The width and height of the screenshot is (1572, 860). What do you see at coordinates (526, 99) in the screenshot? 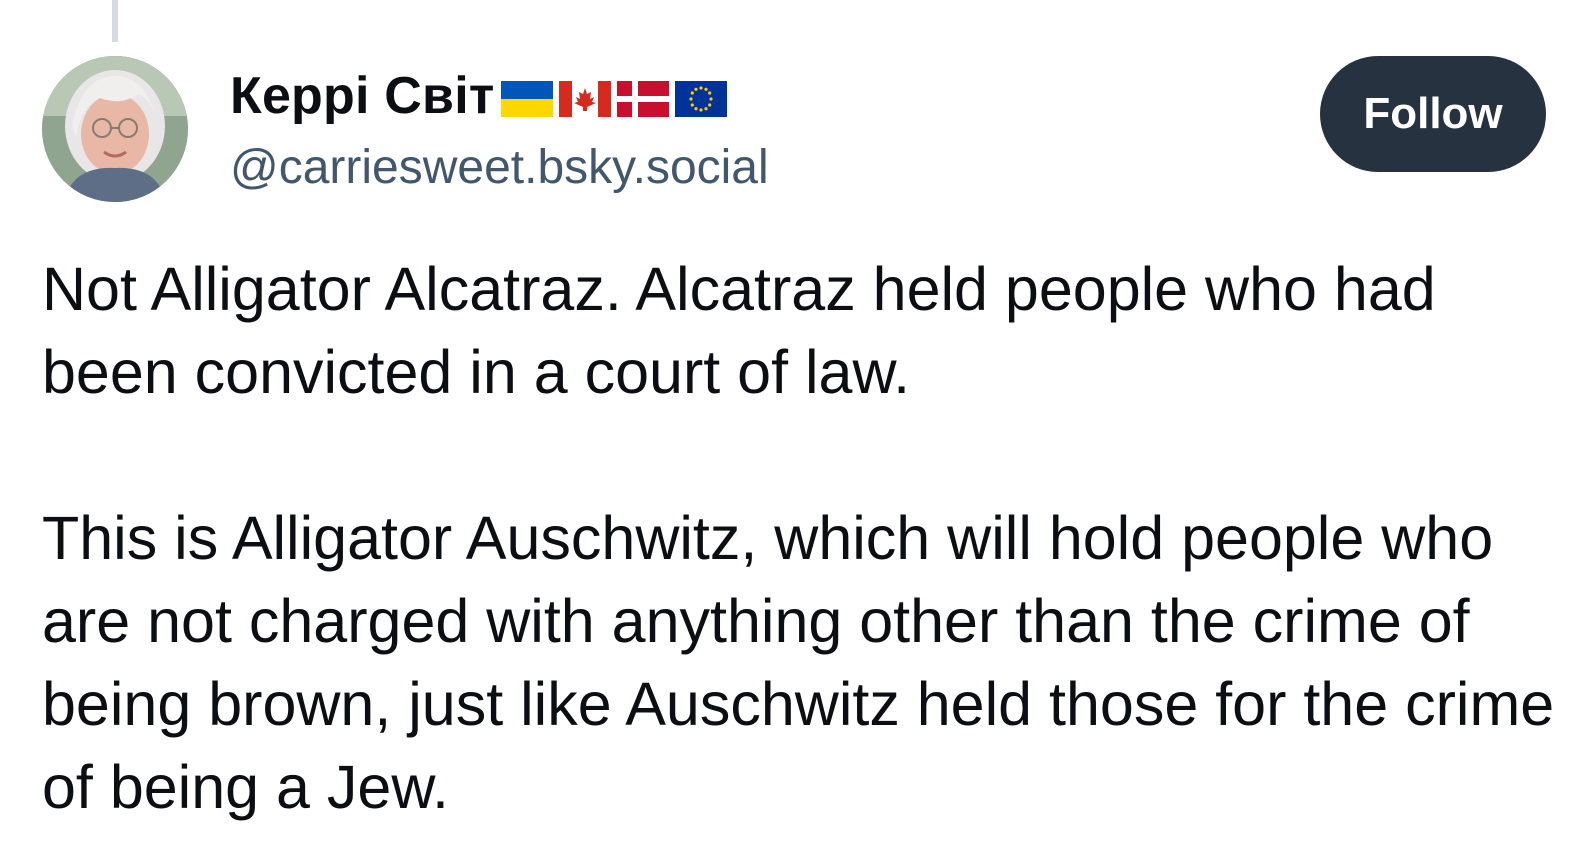
I see `flag-ukraine-icon` at bounding box center [526, 99].